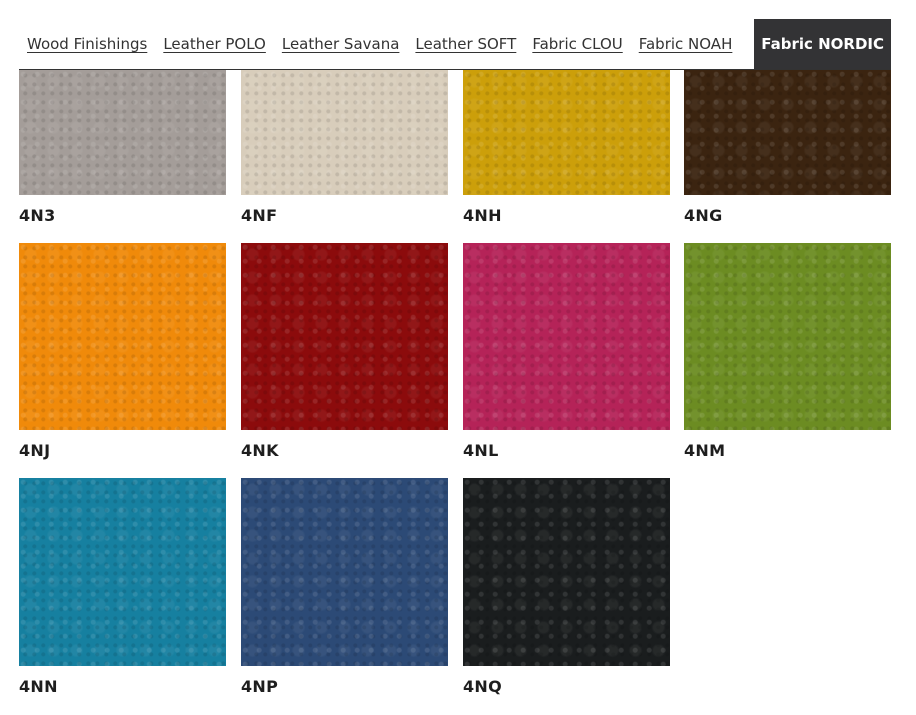 The image size is (916, 715). Describe the element at coordinates (482, 215) in the screenshot. I see `swatch-code: 4NH` at that location.